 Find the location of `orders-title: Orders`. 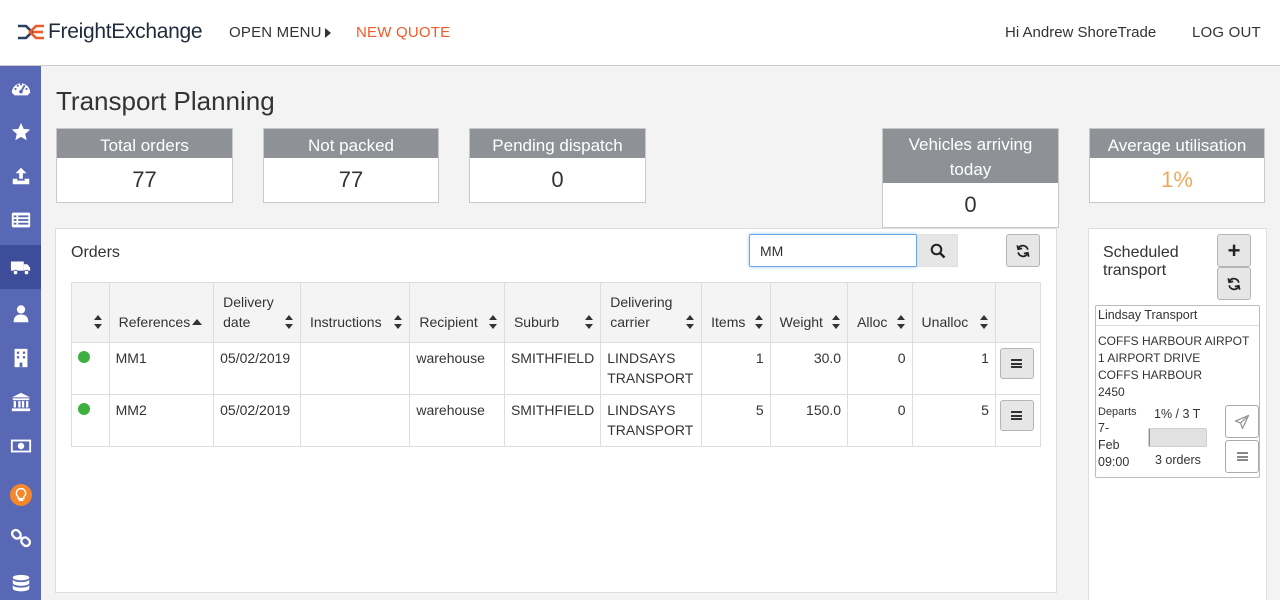

orders-title: Orders is located at coordinates (95, 252).